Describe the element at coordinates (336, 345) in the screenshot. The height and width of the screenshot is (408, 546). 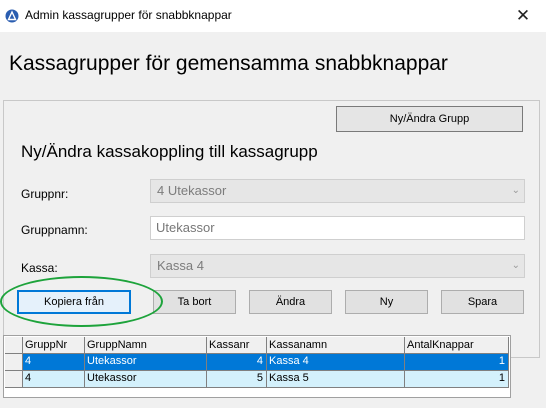
I see `col-header-kassanamn: Kassanamn` at that location.